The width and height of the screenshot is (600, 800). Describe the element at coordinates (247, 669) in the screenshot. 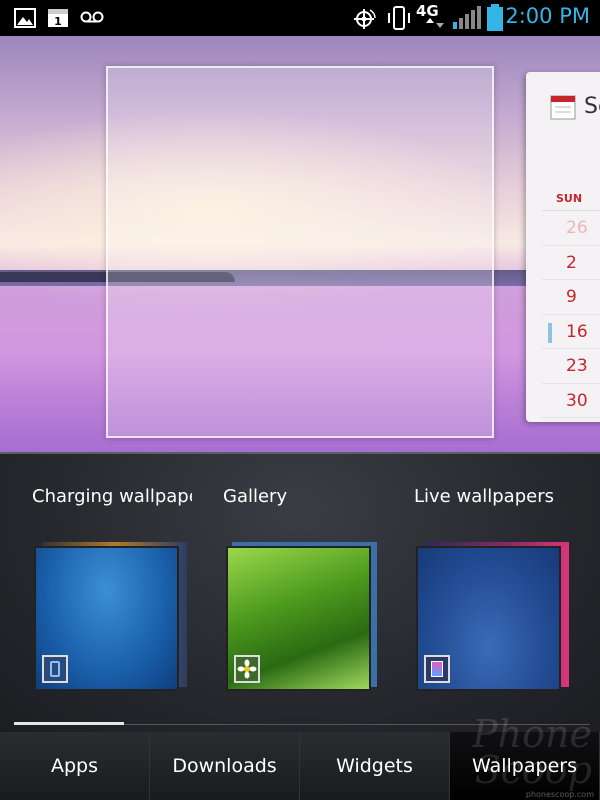

I see `flower-badge-icon` at that location.